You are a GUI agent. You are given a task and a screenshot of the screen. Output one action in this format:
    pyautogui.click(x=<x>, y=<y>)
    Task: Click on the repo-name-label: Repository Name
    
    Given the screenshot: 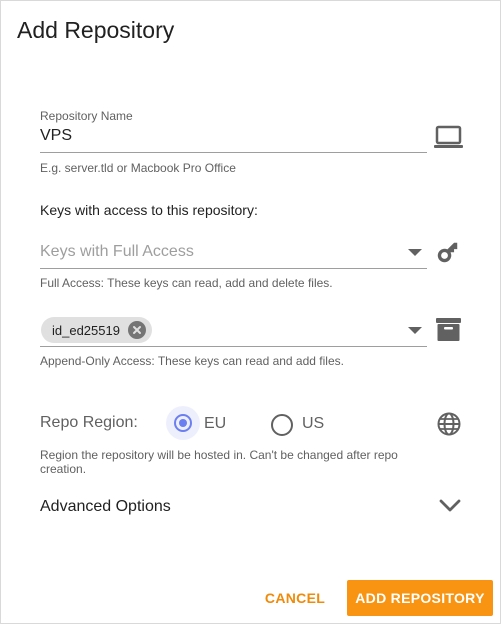 What is the action you would take?
    pyautogui.click(x=86, y=116)
    